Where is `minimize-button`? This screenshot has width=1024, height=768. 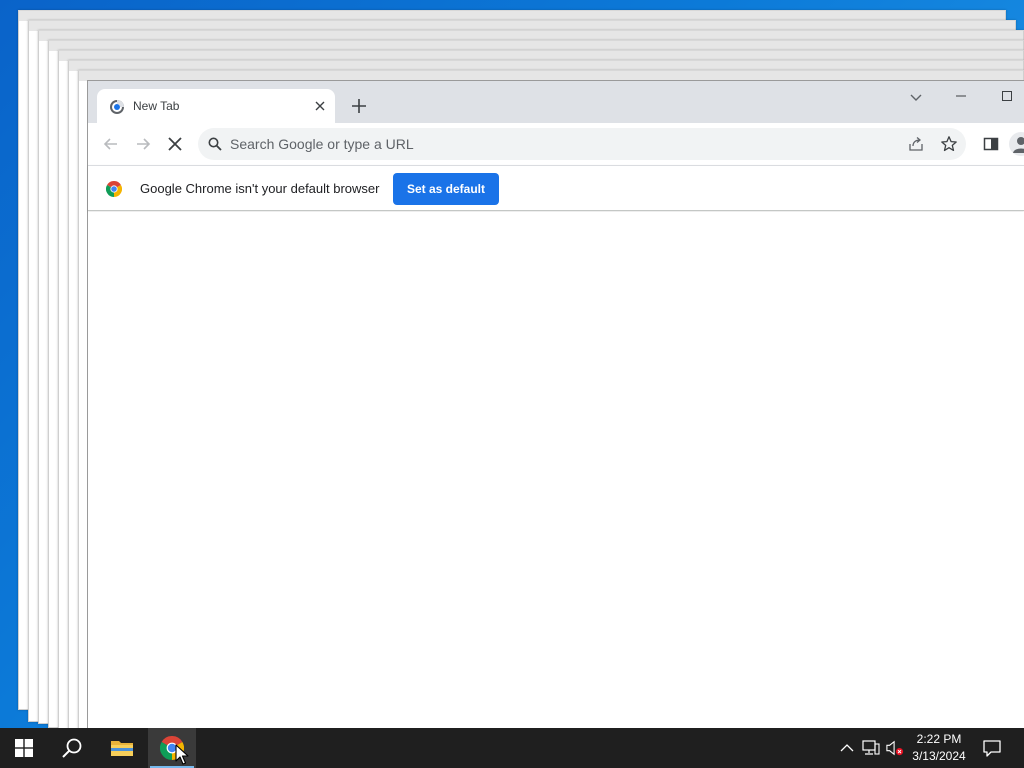 minimize-button is located at coordinates (961, 96).